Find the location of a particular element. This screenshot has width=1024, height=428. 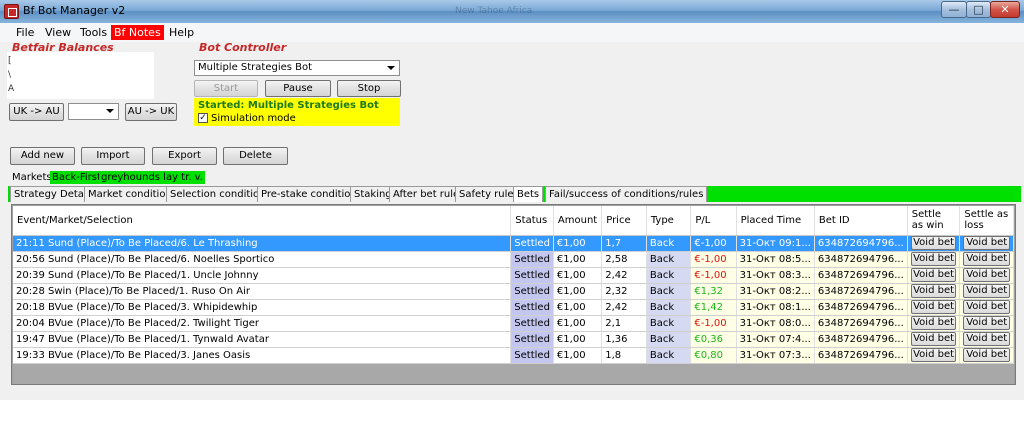

balances-display: [ \ A is located at coordinates (80, 75).